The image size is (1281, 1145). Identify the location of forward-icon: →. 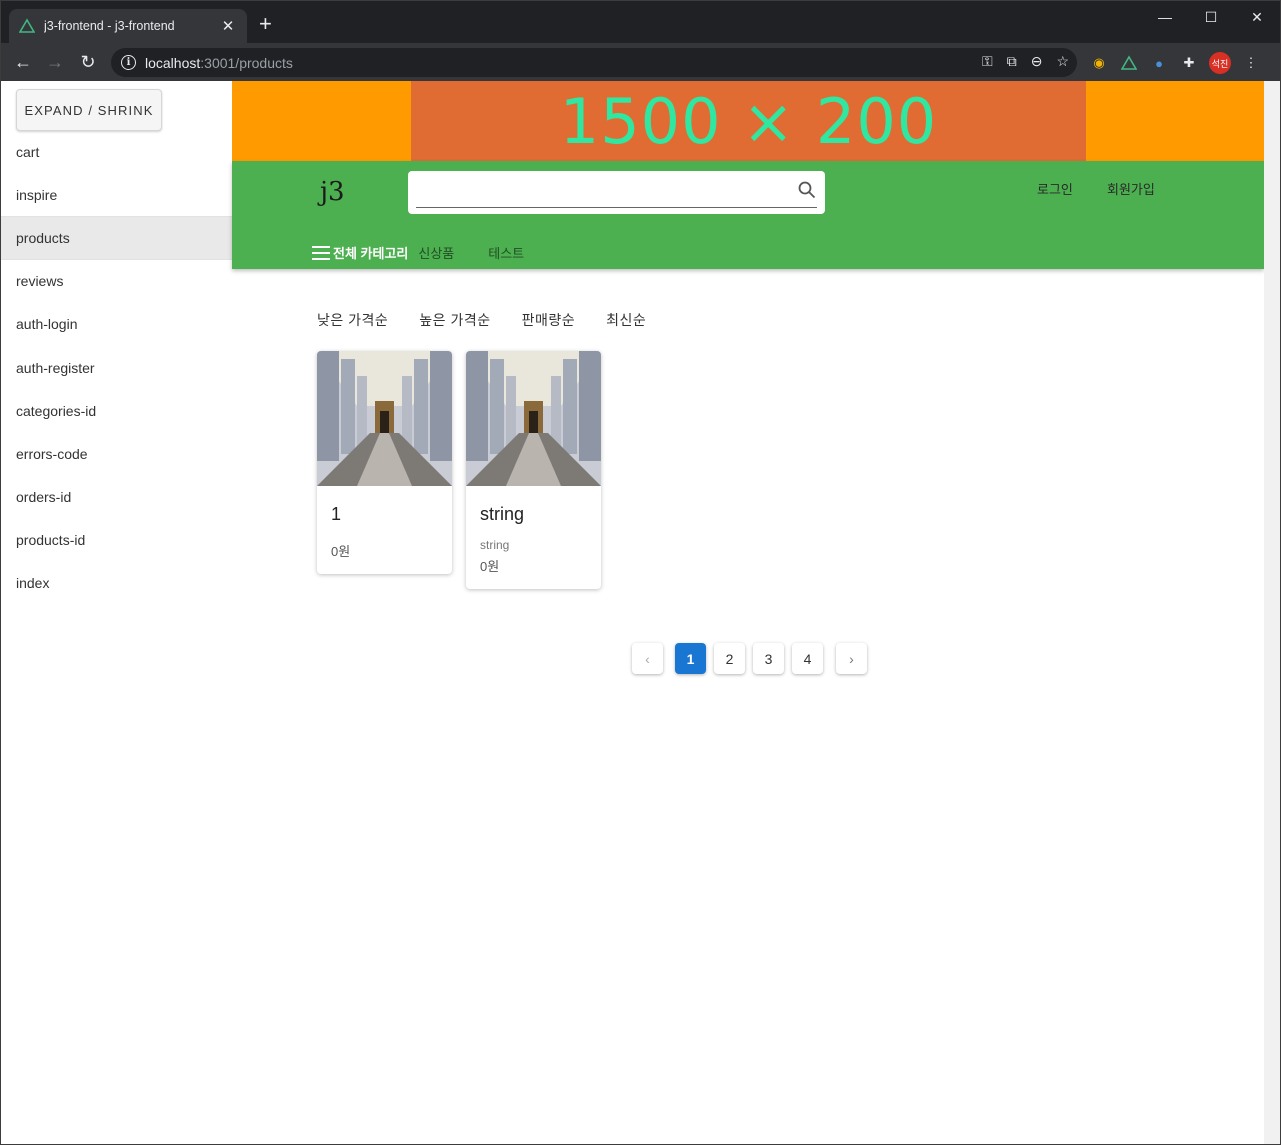
(55, 62).